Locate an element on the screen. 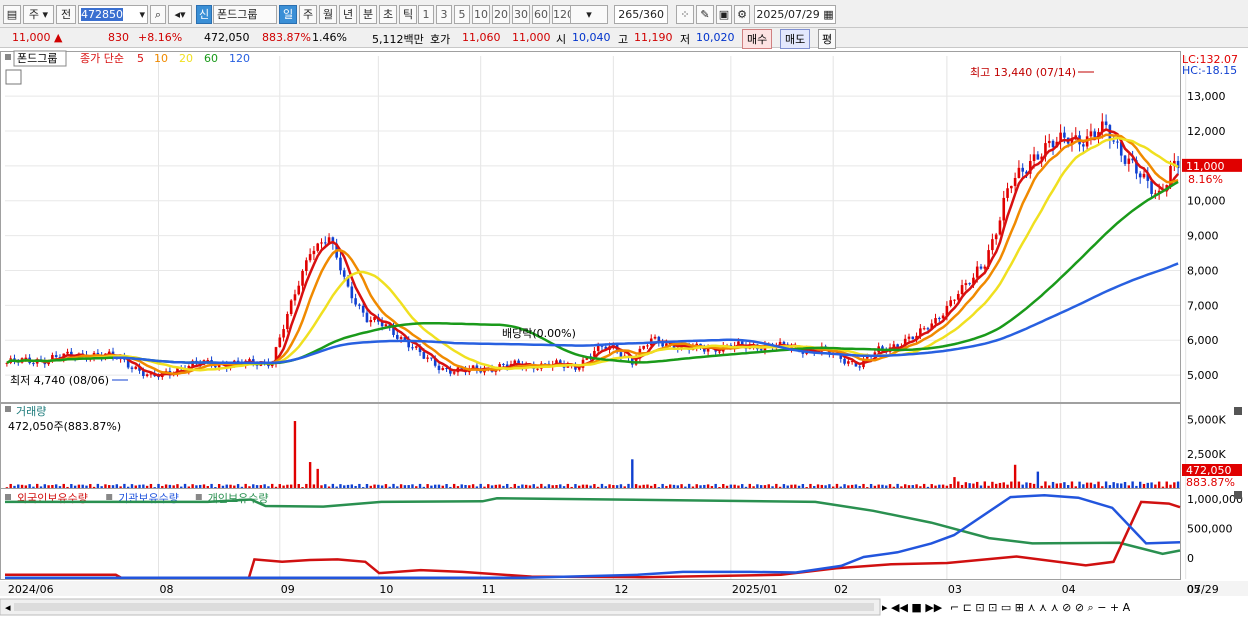  date-value: 2025/07/29 is located at coordinates (788, 14).